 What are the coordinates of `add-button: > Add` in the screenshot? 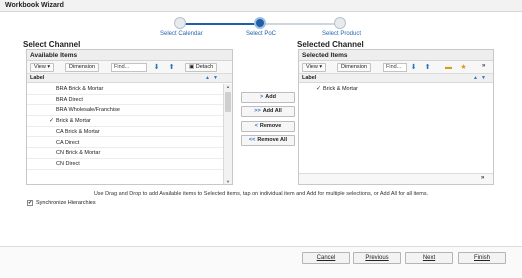 It's located at (268, 97).